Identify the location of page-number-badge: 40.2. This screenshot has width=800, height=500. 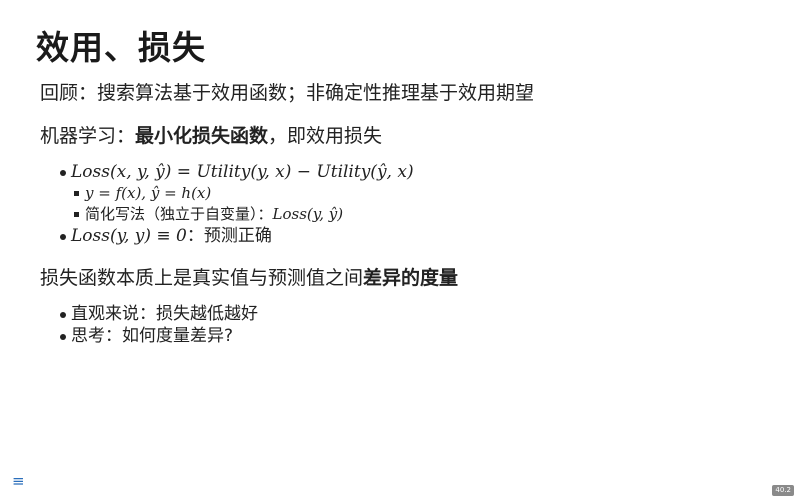
(783, 490).